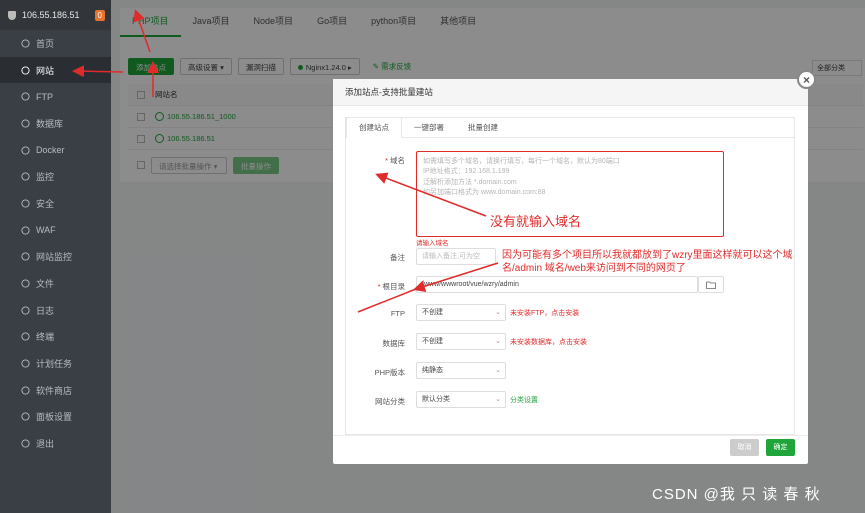  I want to click on sidebar-item-9: 文件, so click(55, 283).